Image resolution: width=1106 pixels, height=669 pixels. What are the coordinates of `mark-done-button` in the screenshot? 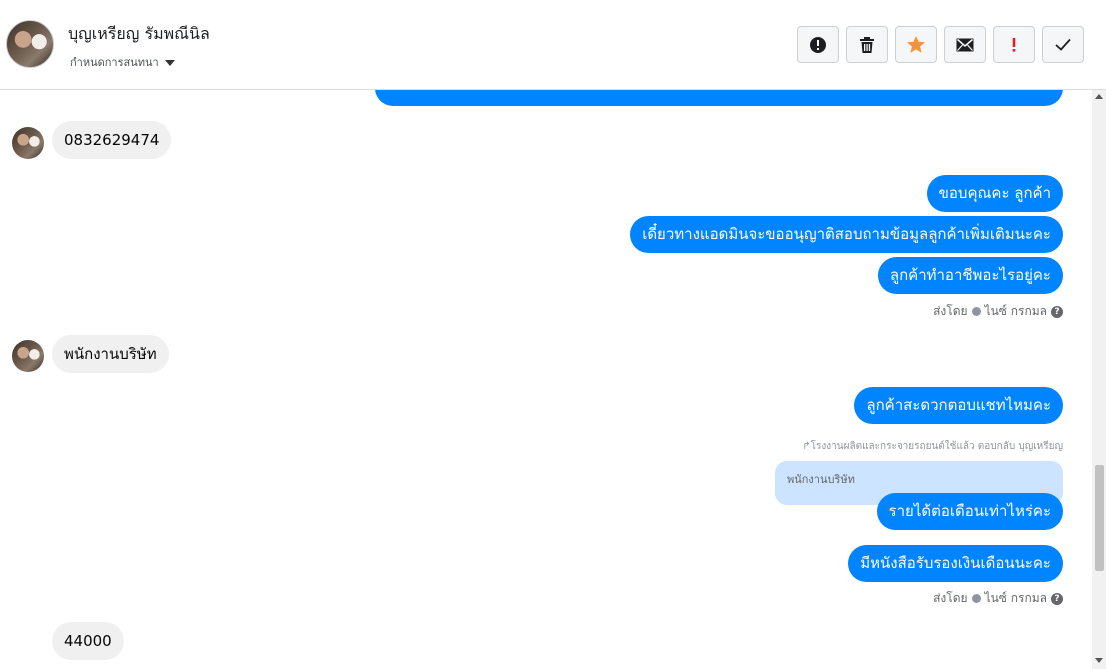 It's located at (1063, 44).